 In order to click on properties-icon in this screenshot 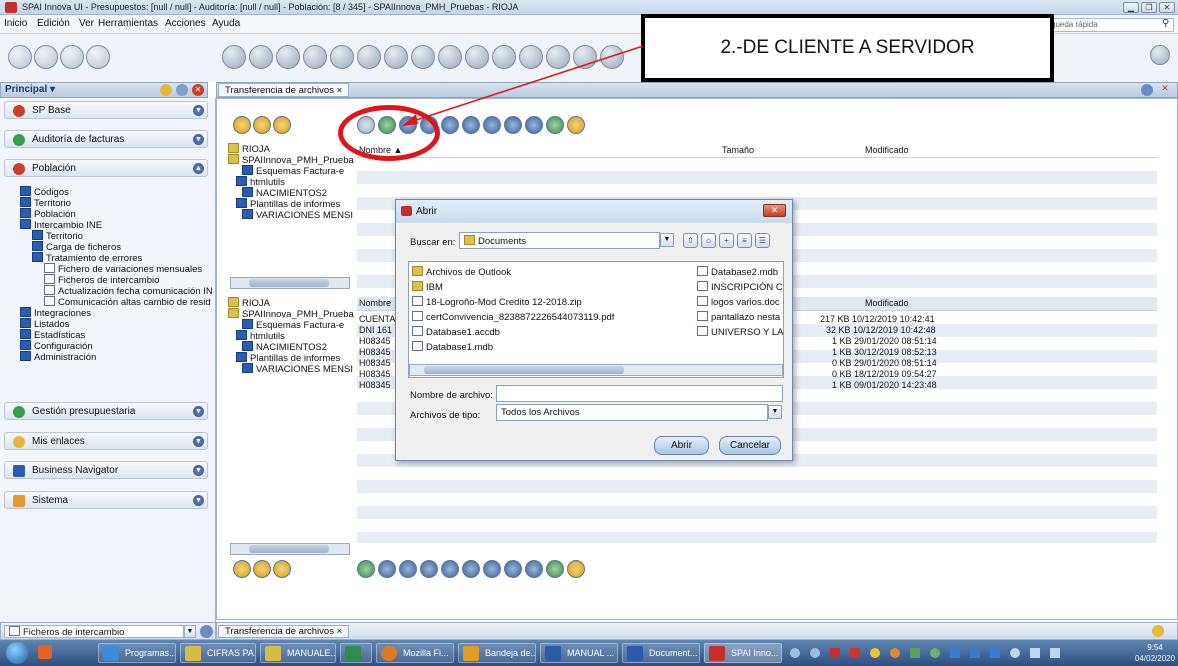, I will do `click(513, 569)`.